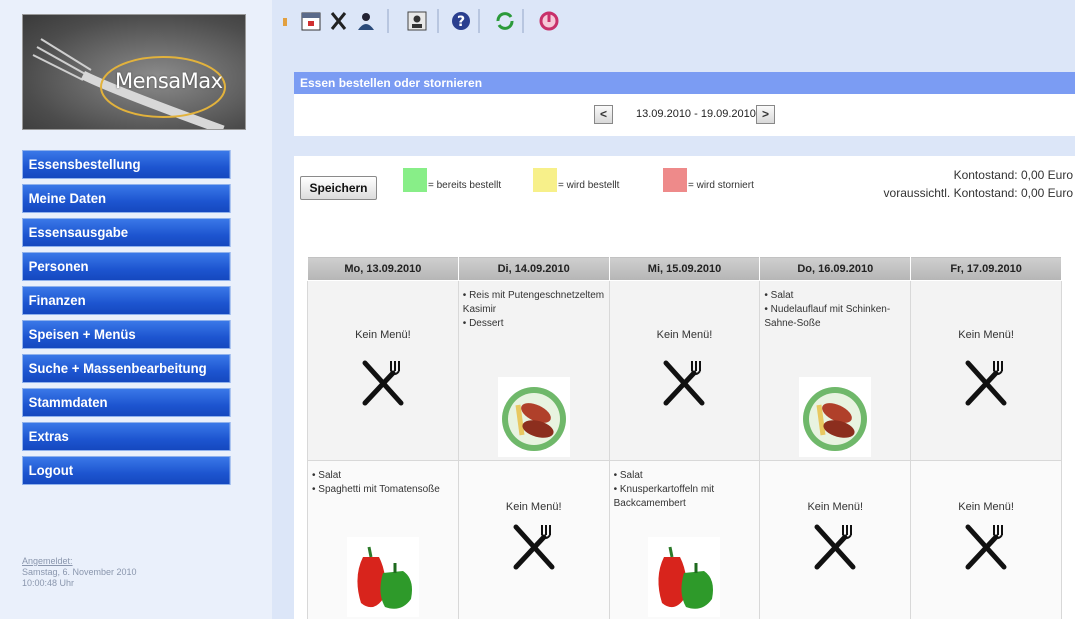 The image size is (1075, 619). I want to click on day-header: Fr, 17.09.2010, so click(986, 268).